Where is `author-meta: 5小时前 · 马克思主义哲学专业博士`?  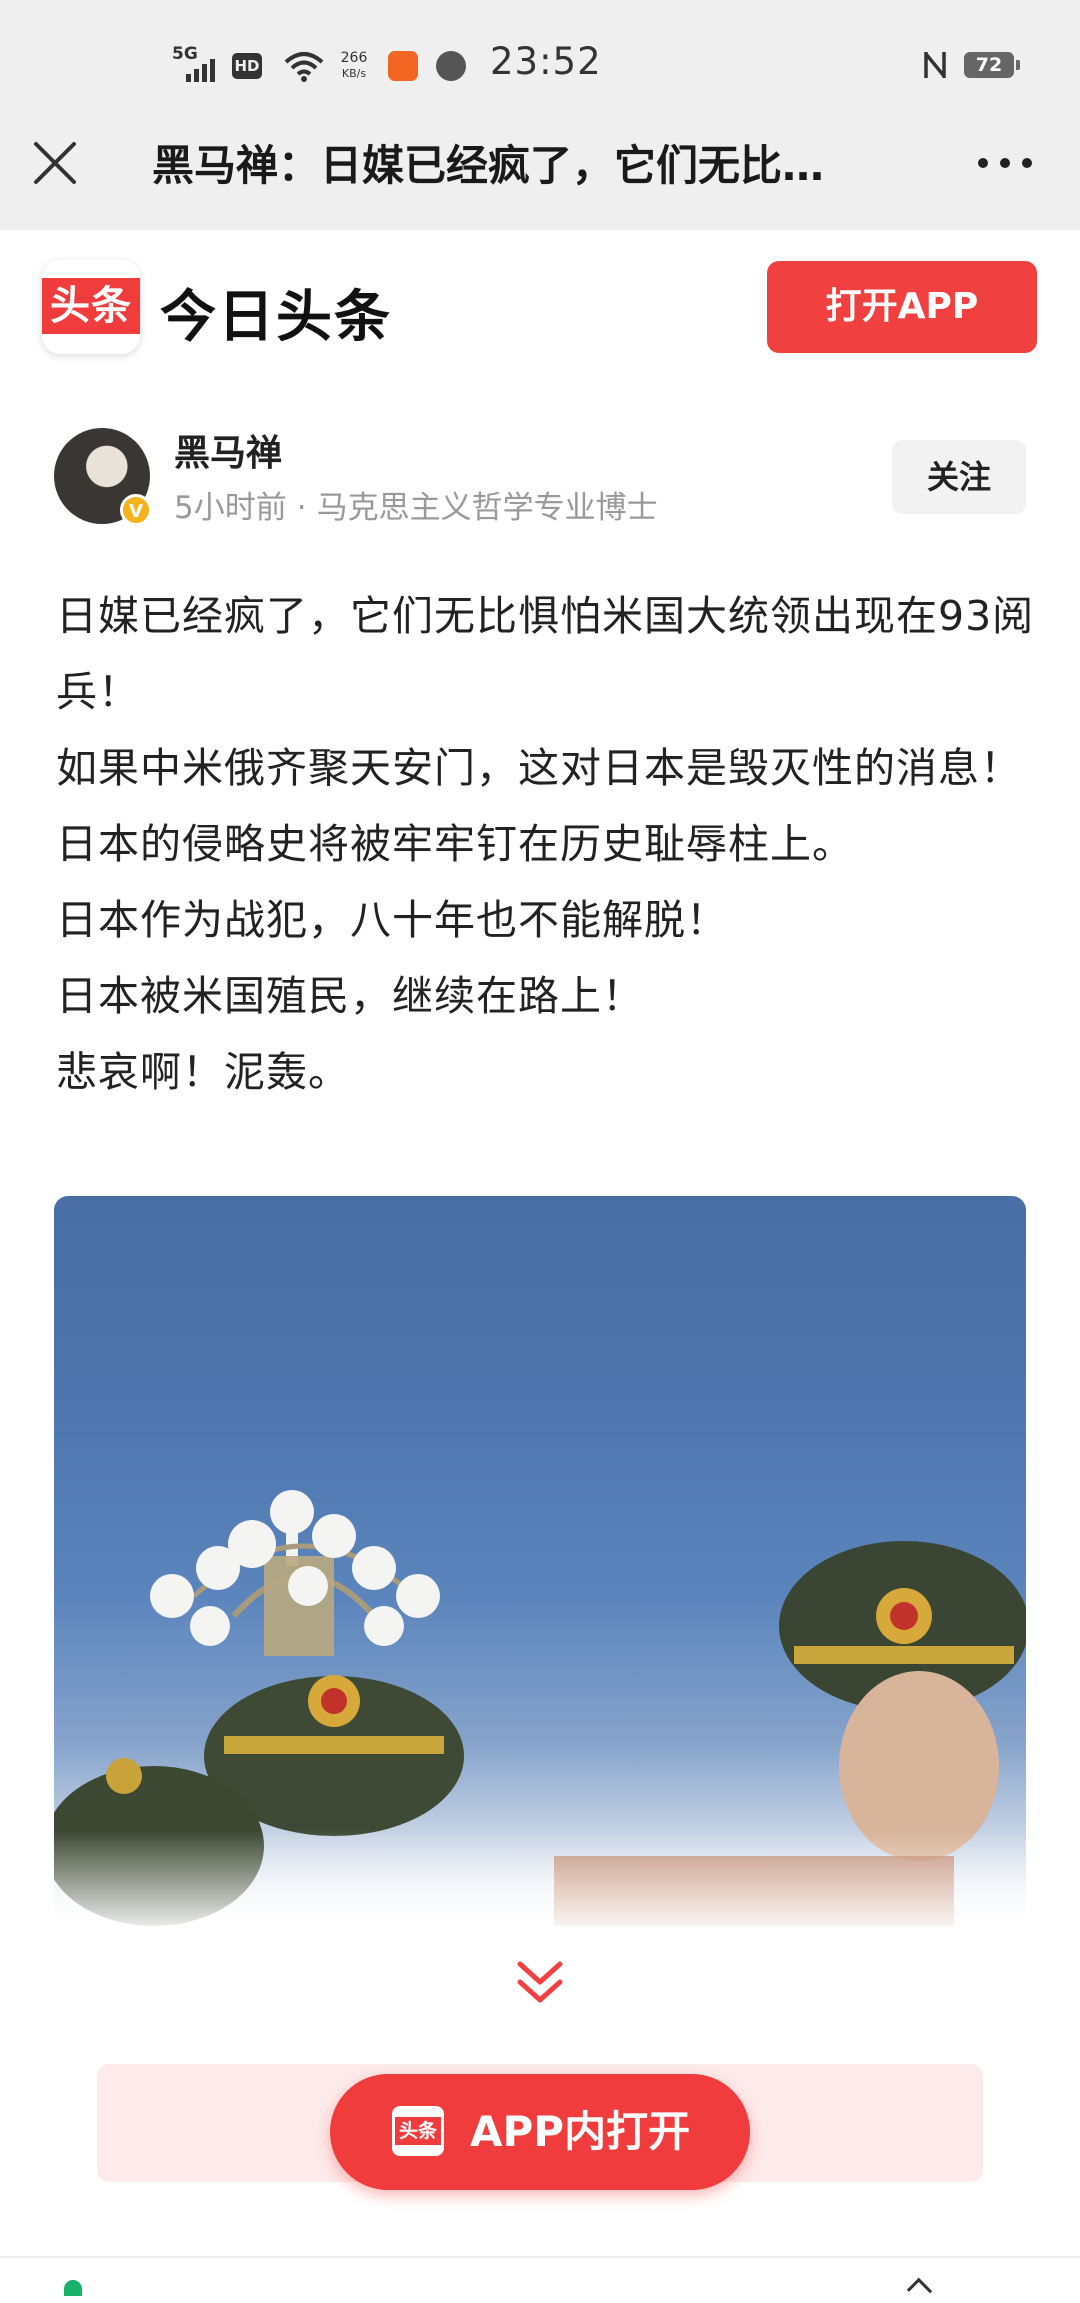 author-meta: 5小时前 · 马克思主义哲学专业博士 is located at coordinates (416, 504).